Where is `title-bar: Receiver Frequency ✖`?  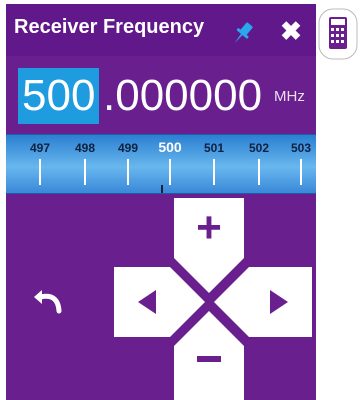 title-bar: Receiver Frequency ✖ is located at coordinates (161, 30).